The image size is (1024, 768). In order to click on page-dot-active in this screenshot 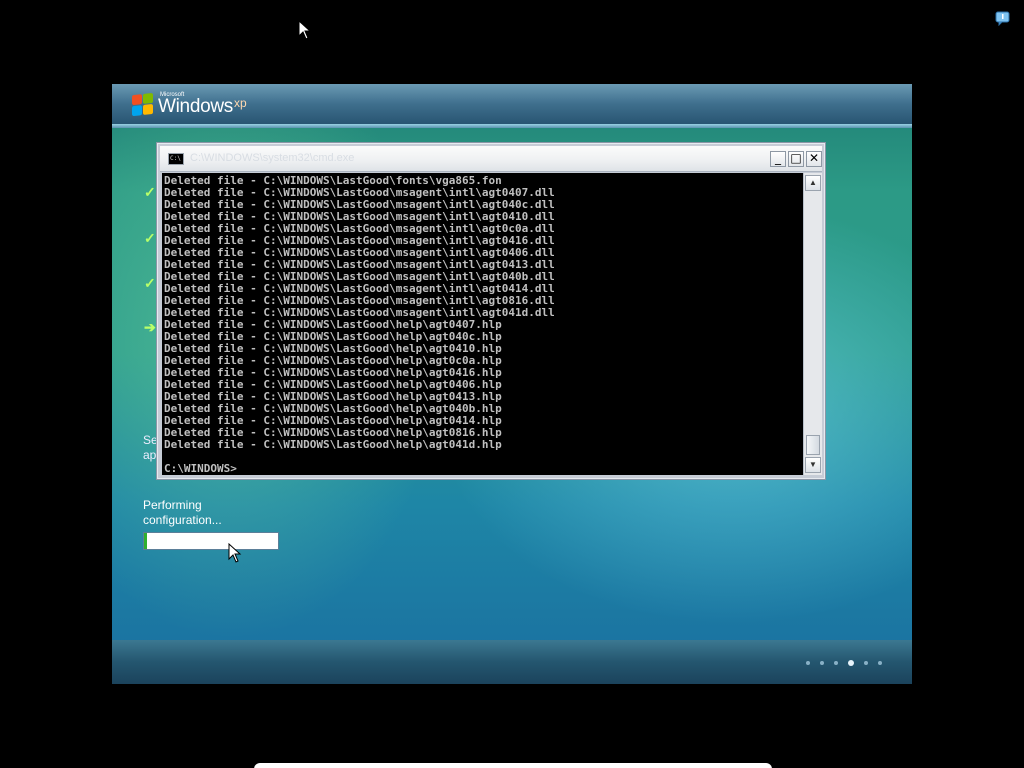, I will do `click(851, 663)`.